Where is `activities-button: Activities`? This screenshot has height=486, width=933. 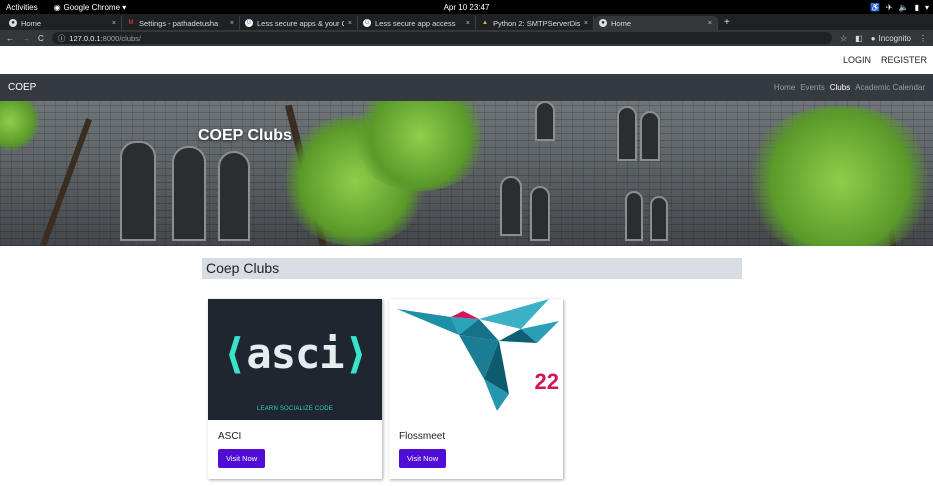 activities-button: Activities is located at coordinates (22, 7).